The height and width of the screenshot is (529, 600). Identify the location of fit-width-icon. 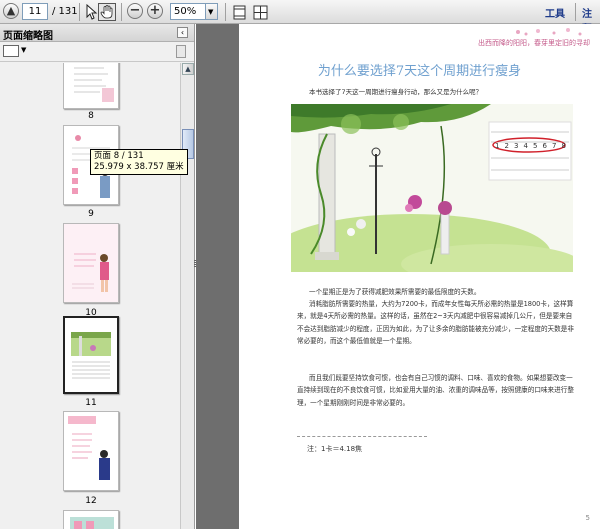
(260, 12).